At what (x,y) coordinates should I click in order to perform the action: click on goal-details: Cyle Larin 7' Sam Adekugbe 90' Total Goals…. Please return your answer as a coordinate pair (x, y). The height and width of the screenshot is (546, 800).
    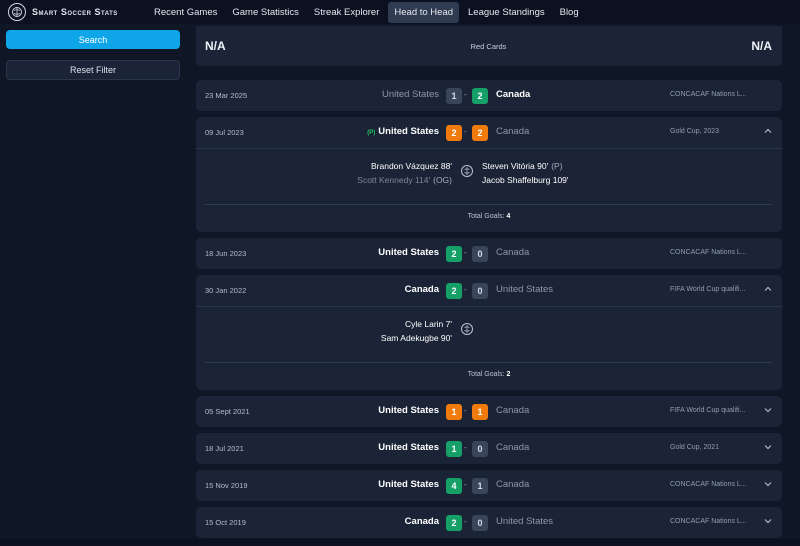
    Looking at the image, I should click on (489, 348).